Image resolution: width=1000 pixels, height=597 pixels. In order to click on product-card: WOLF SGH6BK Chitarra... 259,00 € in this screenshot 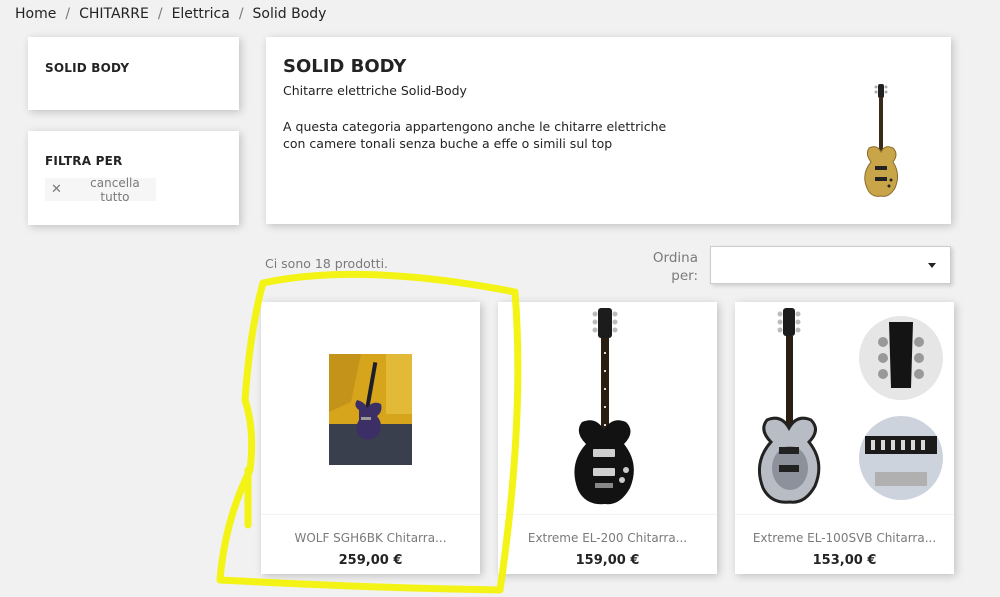, I will do `click(370, 438)`.